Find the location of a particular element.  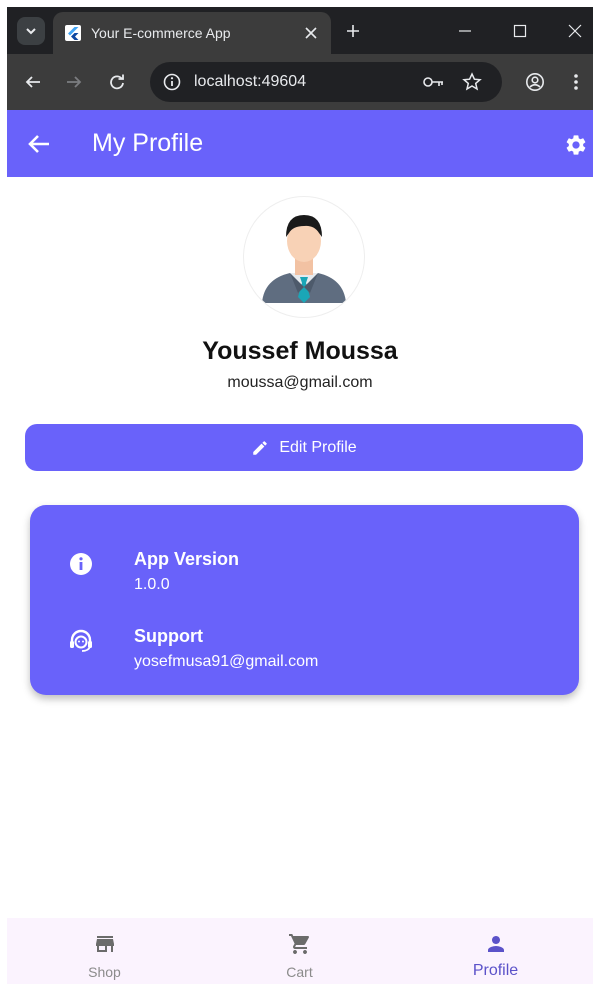

nav-item-cart: Cart is located at coordinates (299, 951).